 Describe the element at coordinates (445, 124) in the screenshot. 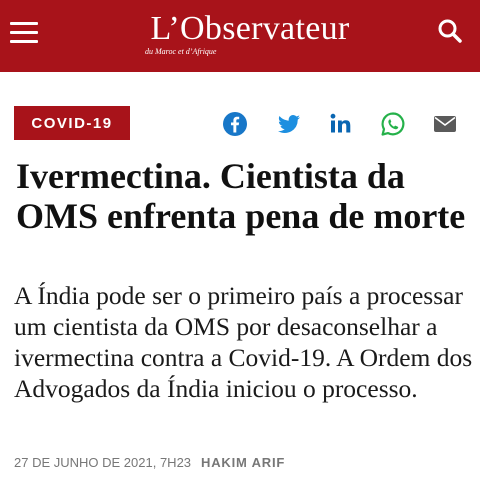

I see `email-icon` at that location.